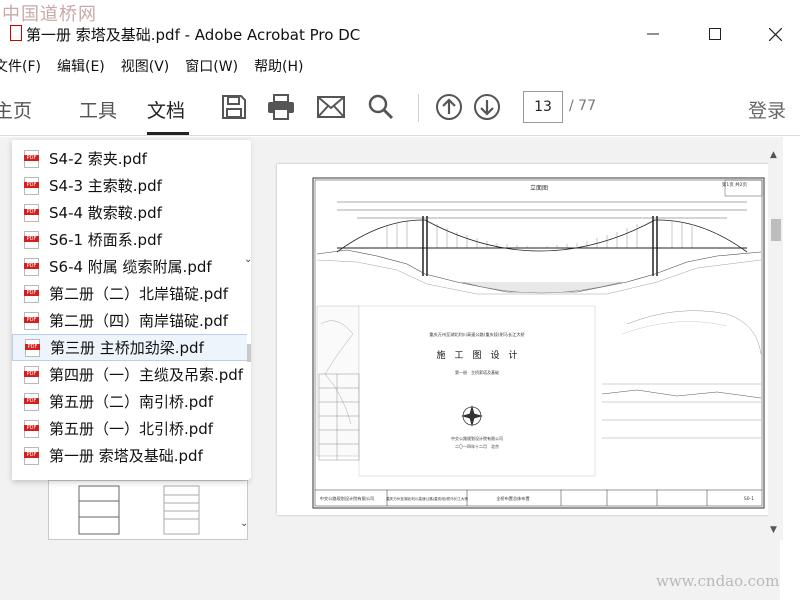 Image resolution: width=800 pixels, height=600 pixels. I want to click on footer-project: 重庆万州至湖北利川高速公路(重庆段)驸马长江大桥, so click(427, 498).